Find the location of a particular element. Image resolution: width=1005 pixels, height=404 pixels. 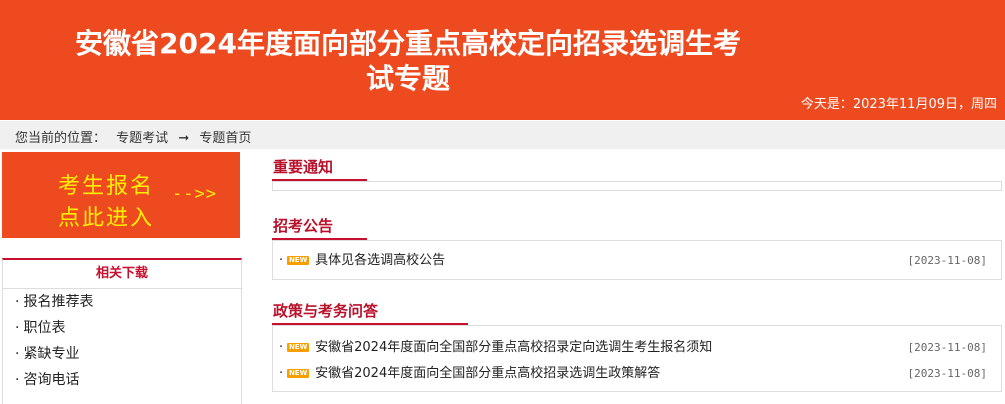

list-item-label: 咨询电话 is located at coordinates (51, 380).